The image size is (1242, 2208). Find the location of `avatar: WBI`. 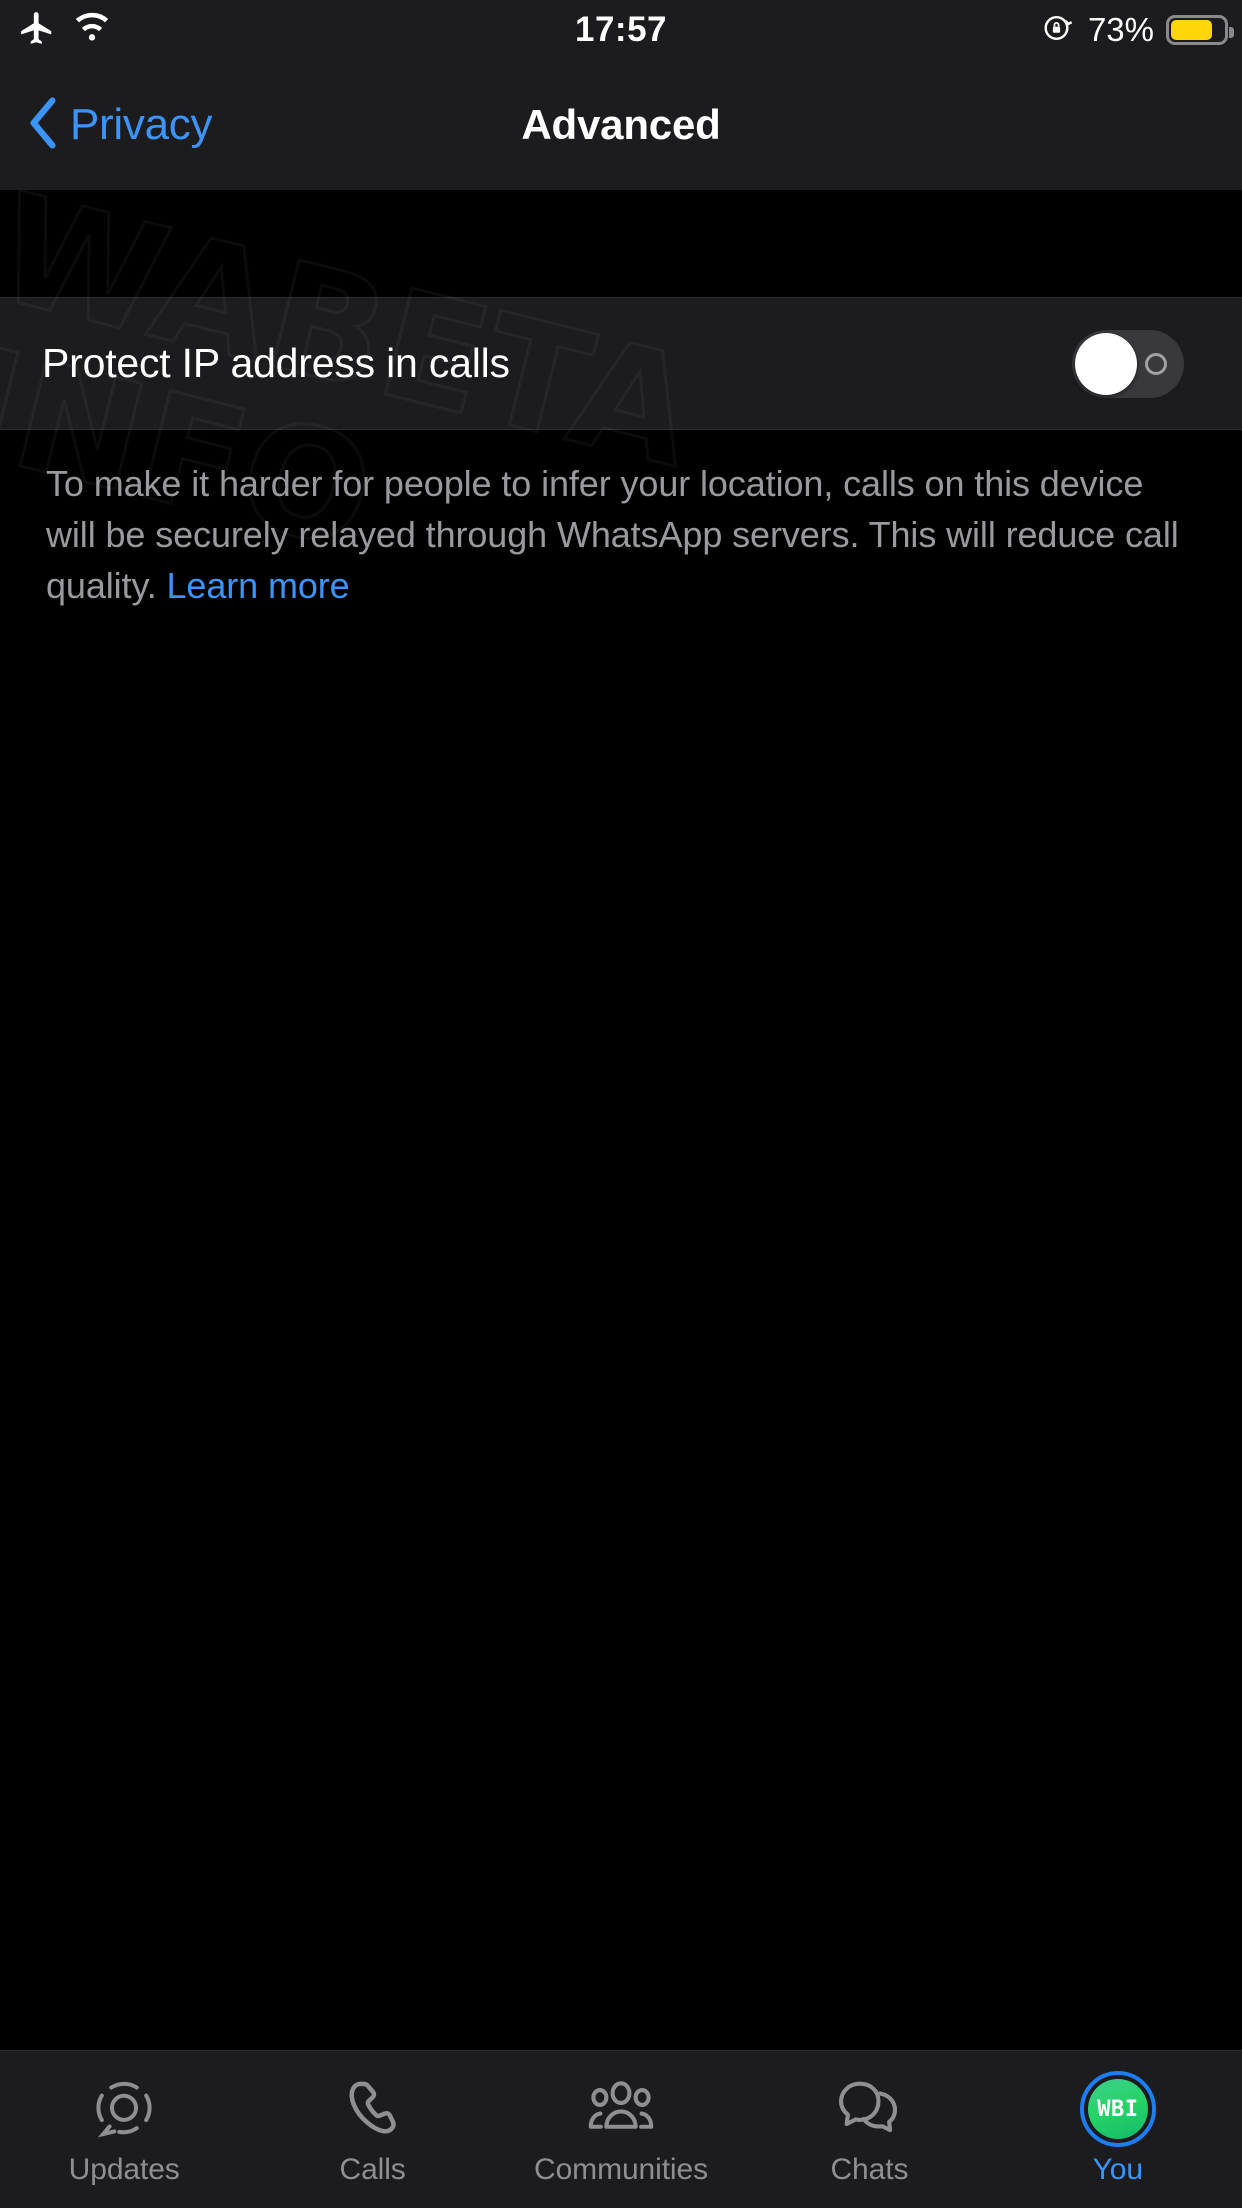

avatar: WBI is located at coordinates (1117, 2109).